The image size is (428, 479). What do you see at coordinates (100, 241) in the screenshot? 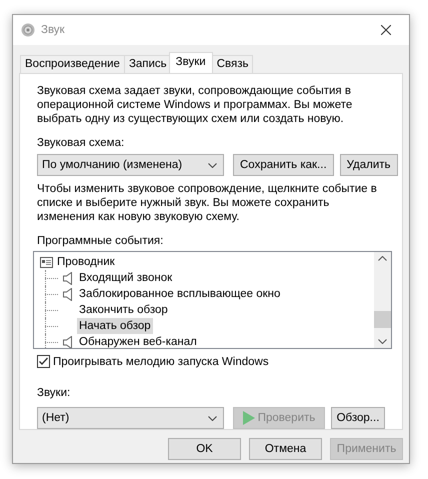
I see `events-label: Программные события:` at bounding box center [100, 241].